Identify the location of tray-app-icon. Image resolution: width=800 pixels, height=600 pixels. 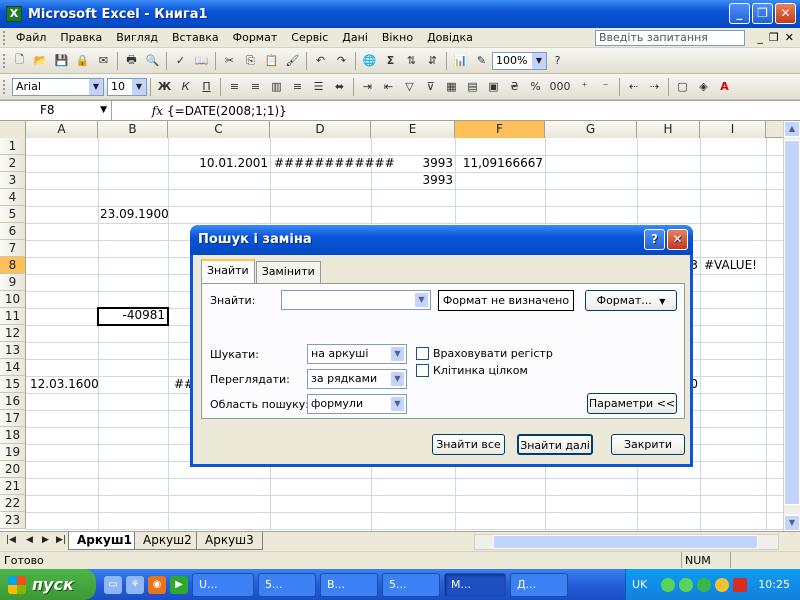
(722, 584).